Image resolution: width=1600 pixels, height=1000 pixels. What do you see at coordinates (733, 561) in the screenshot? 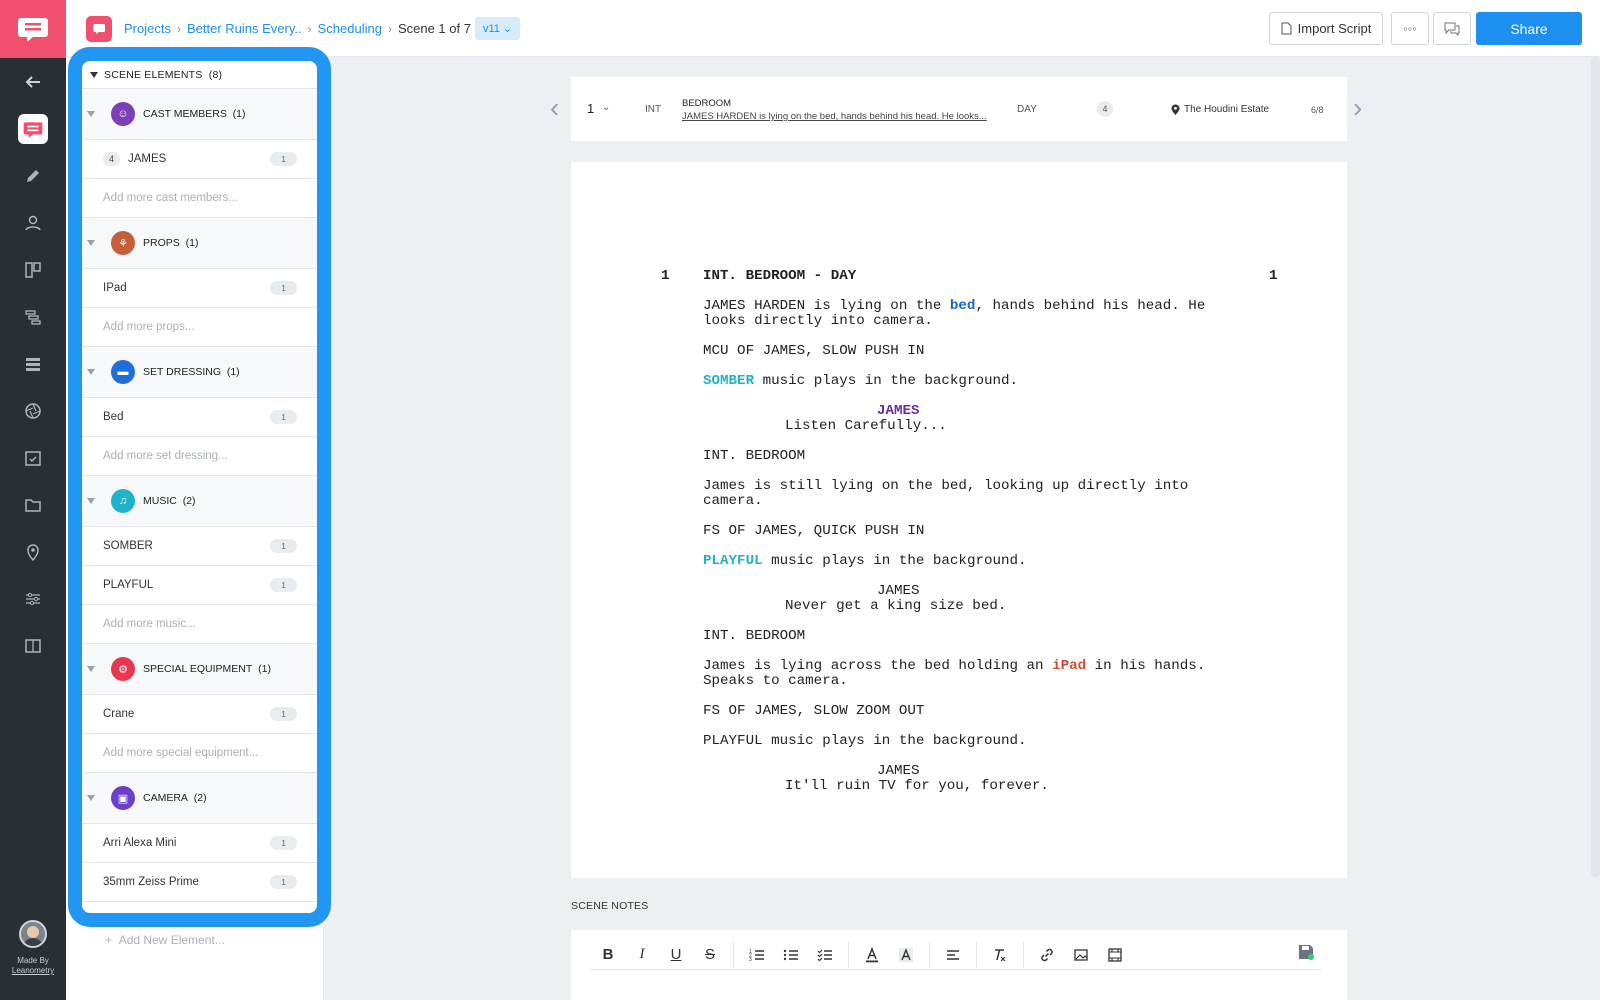
I see `tagged-music: PLAYFUL` at bounding box center [733, 561].